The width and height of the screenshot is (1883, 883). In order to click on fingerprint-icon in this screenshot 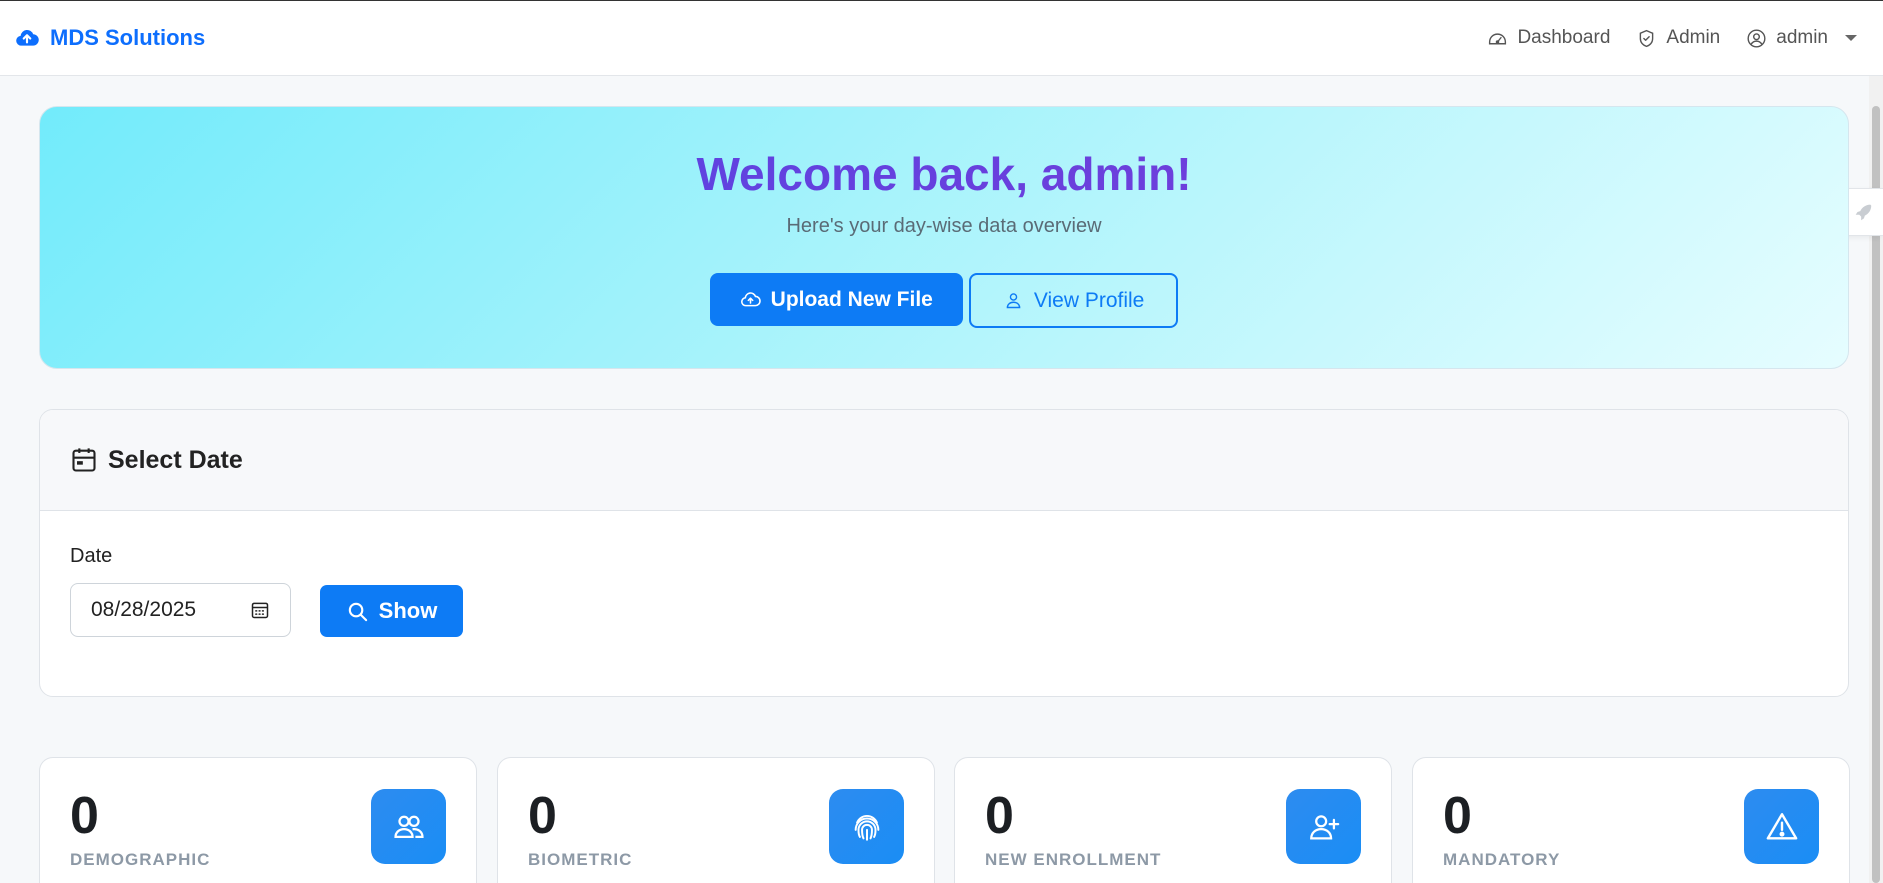, I will do `click(866, 827)`.